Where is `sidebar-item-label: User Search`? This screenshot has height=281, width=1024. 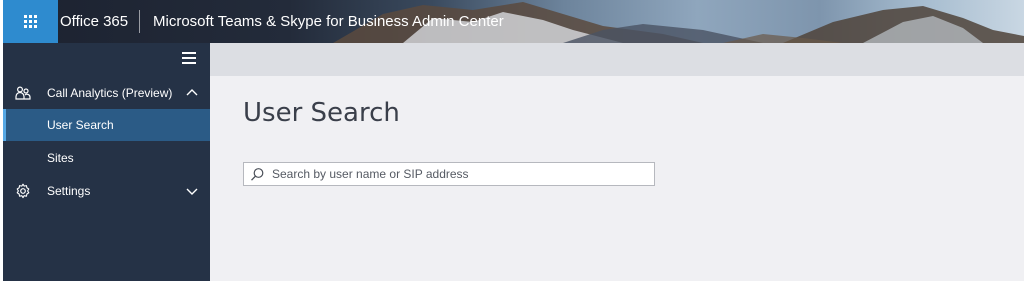 sidebar-item-label: User Search is located at coordinates (80, 125).